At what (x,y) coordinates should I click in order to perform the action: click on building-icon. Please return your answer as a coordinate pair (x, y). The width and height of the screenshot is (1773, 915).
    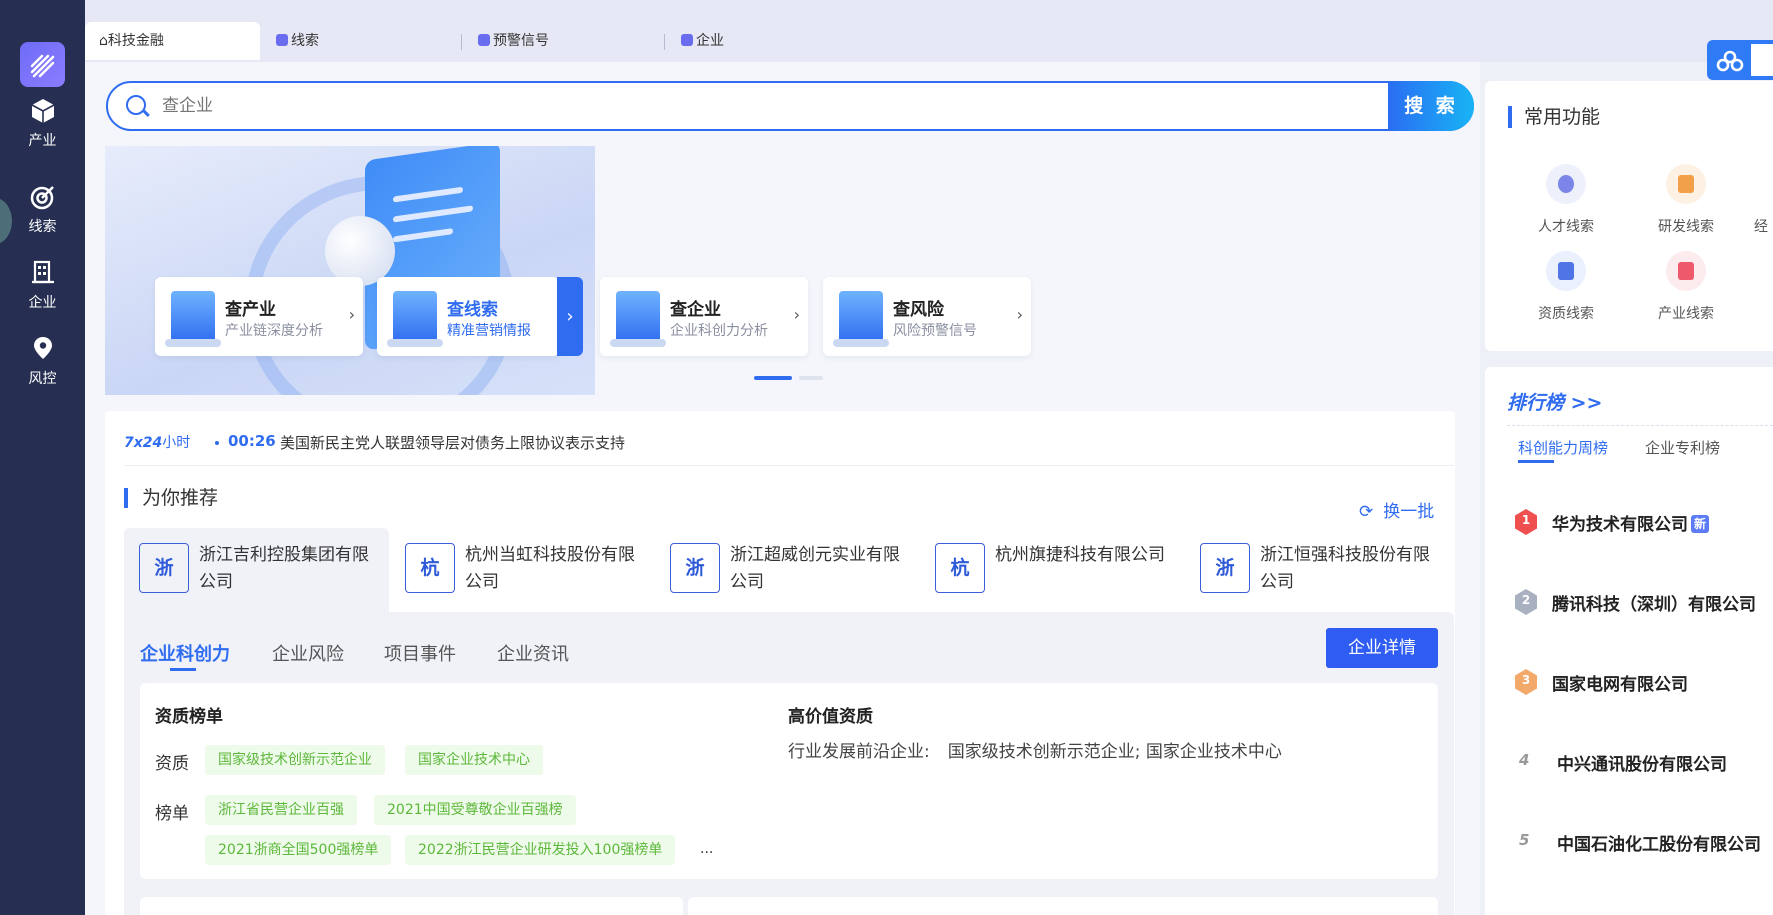
    Looking at the image, I should click on (43, 273).